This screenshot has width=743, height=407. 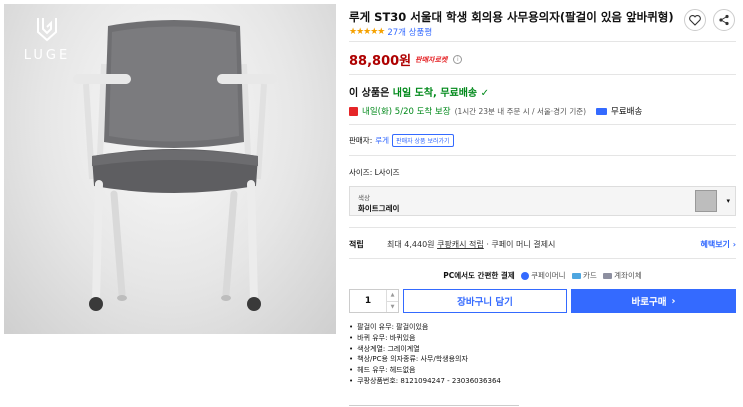 What do you see at coordinates (431, 59) in the screenshot?
I see `rocket-badge: 판매자로켓` at bounding box center [431, 59].